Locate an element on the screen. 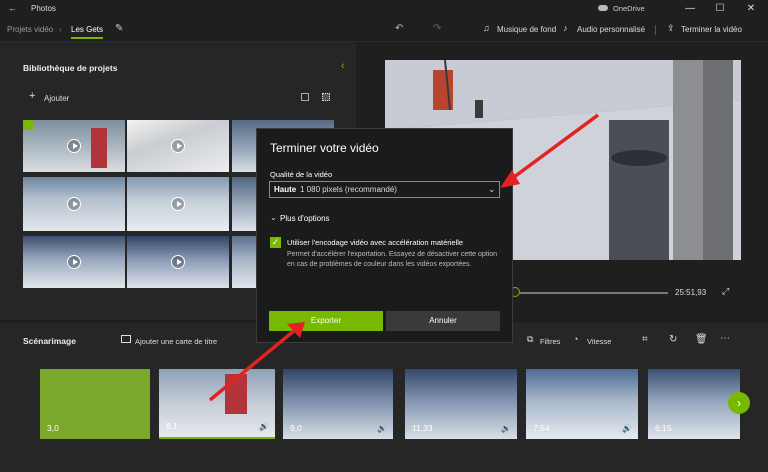  arrow-to-quality is located at coordinates (554, 147).